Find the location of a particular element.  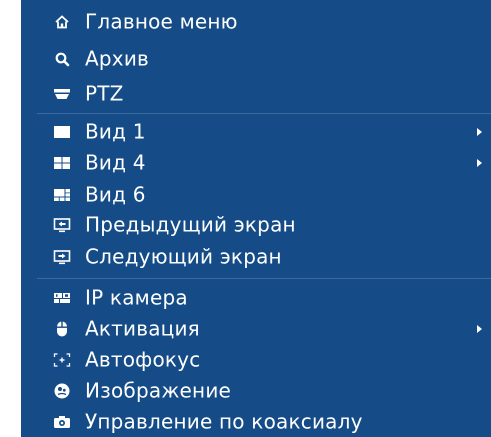

menu-item-view-4: Вид 4 is located at coordinates (256, 163).